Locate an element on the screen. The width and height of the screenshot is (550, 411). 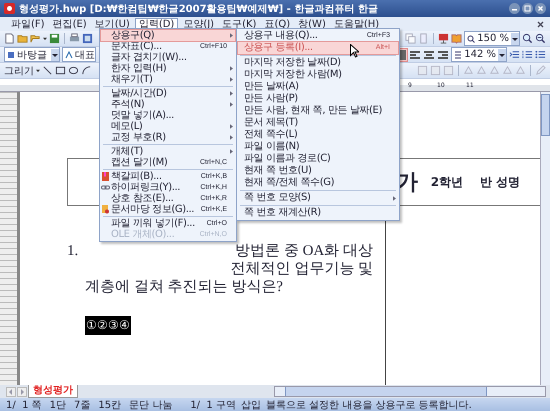
menu-item: 마지막 저장한 사람(M) is located at coordinates (318, 75).